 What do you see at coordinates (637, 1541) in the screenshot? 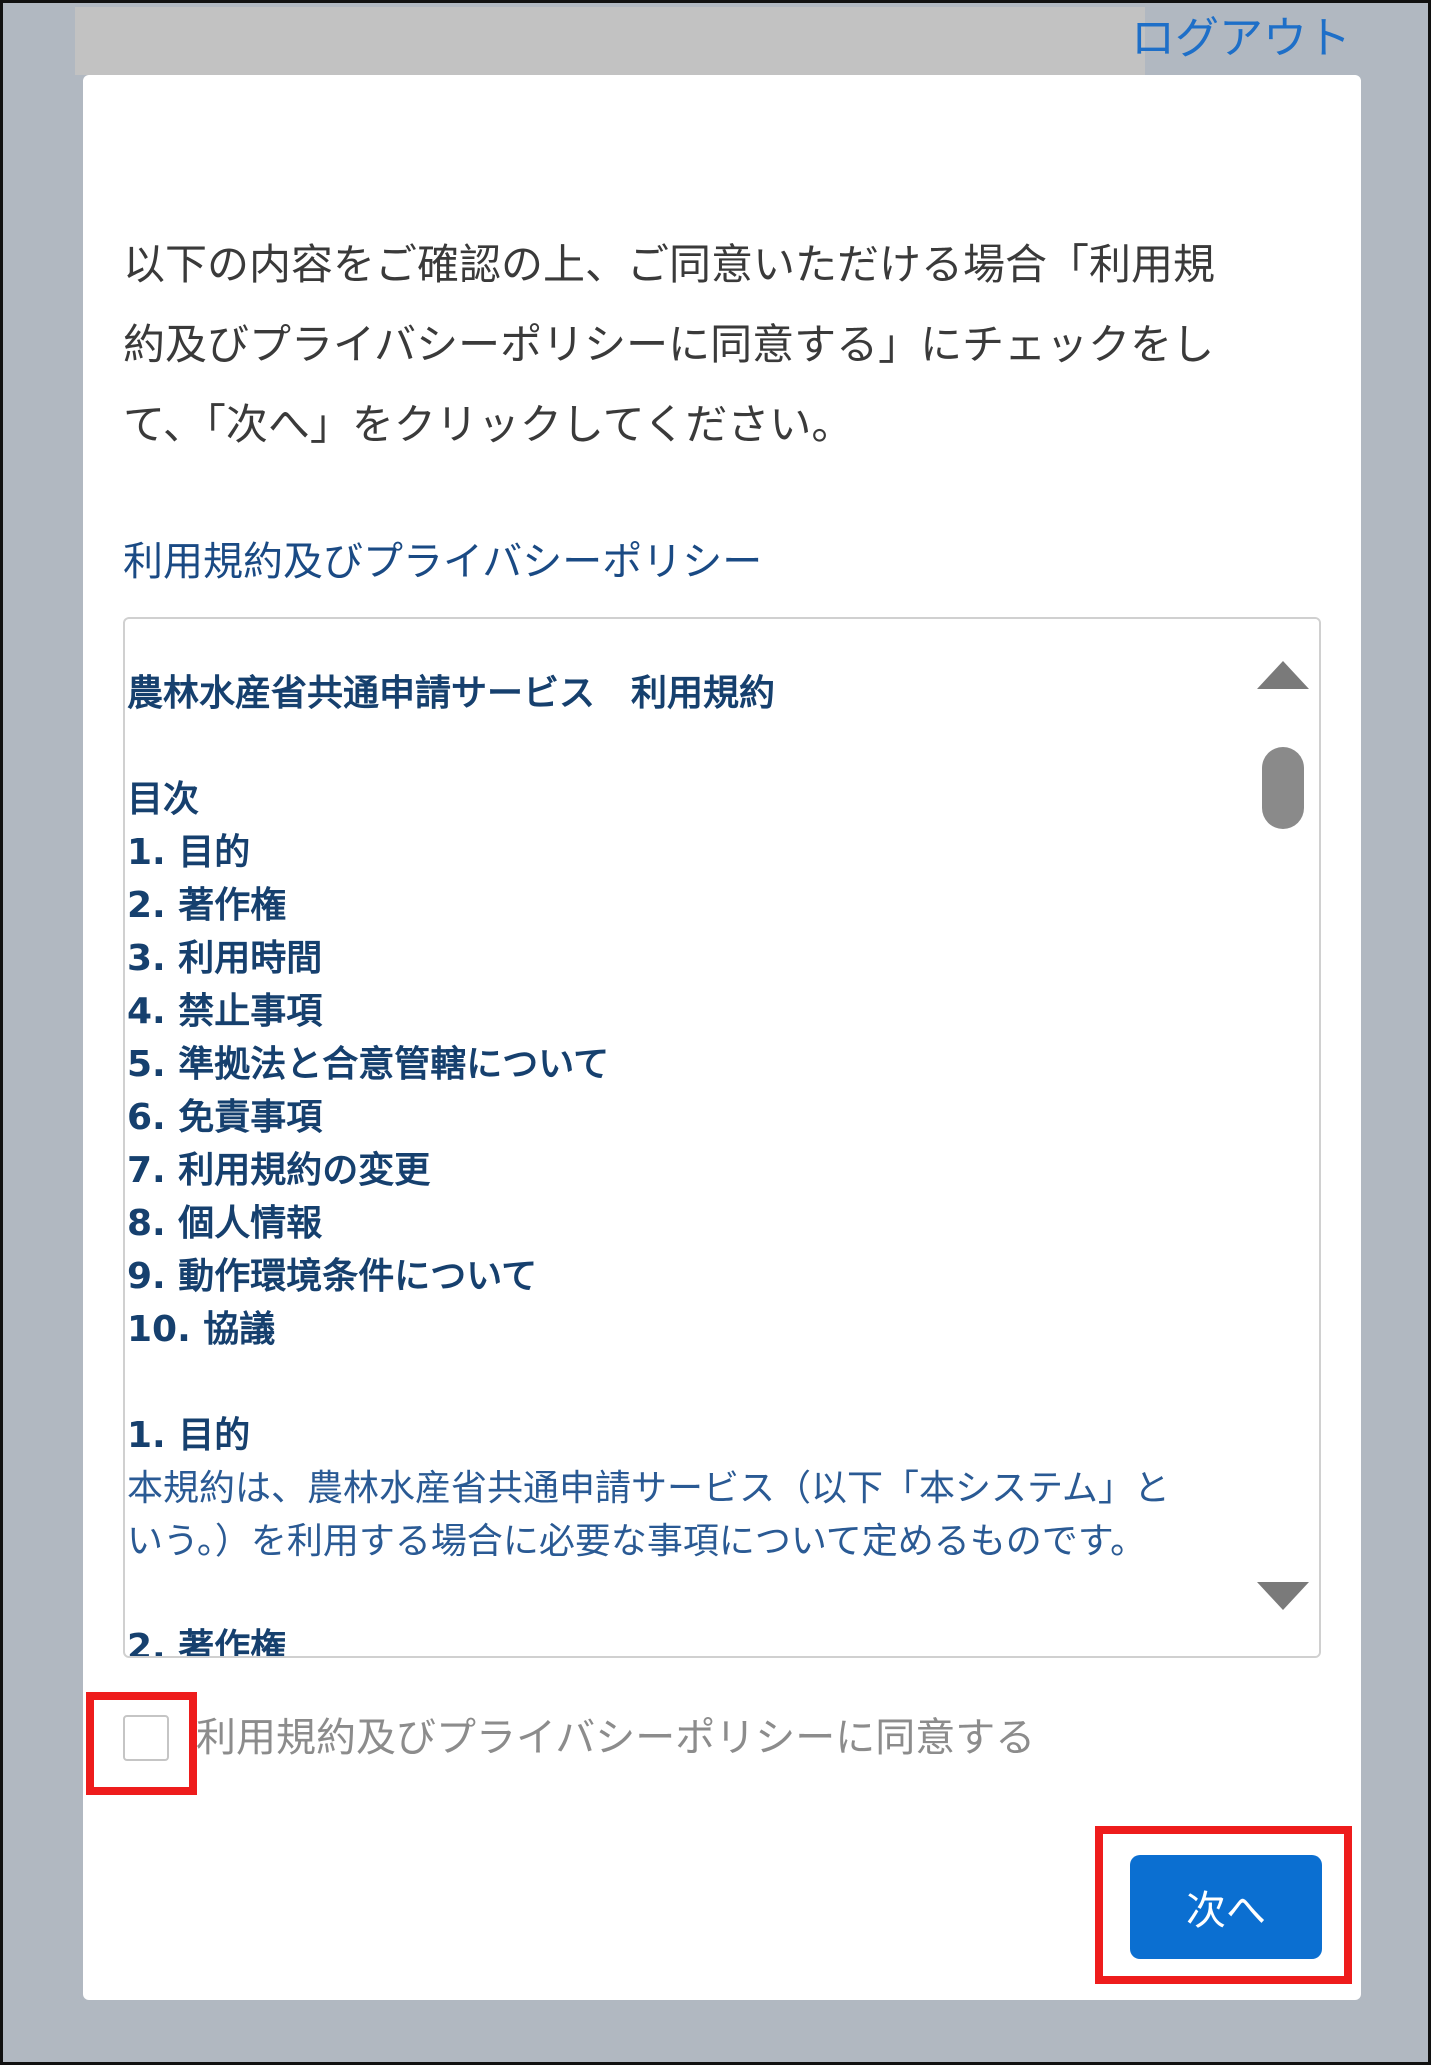
I see `terms-line: いう。）を利用する場合に必要な事項について定めるものです。` at bounding box center [637, 1541].